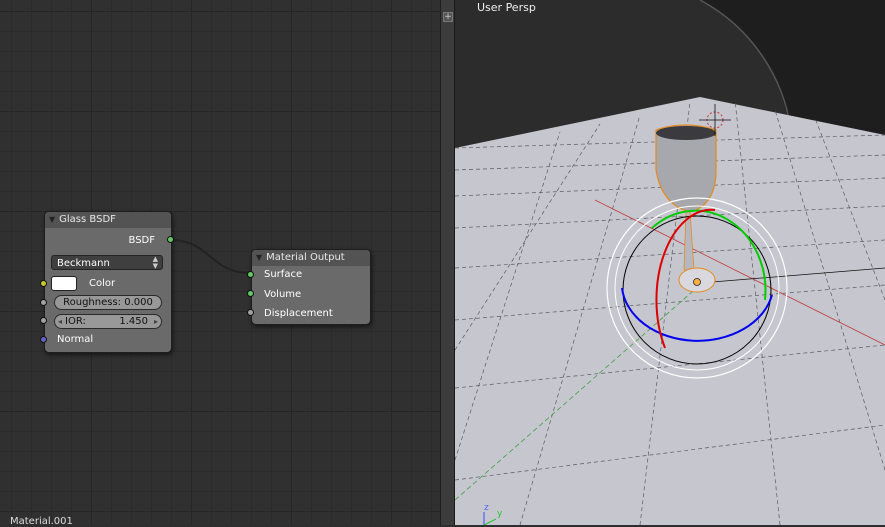 Image resolution: width=885 pixels, height=527 pixels. I want to click on area-divider, so click(447, 262).